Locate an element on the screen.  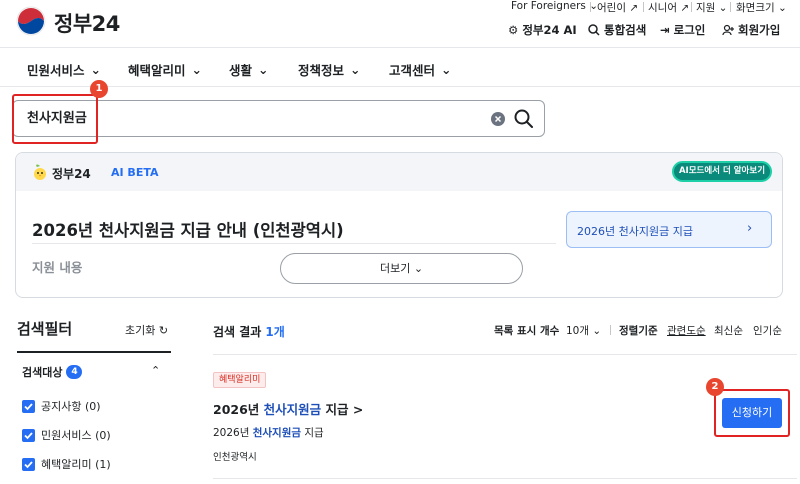
search-button is located at coordinates (524, 119).